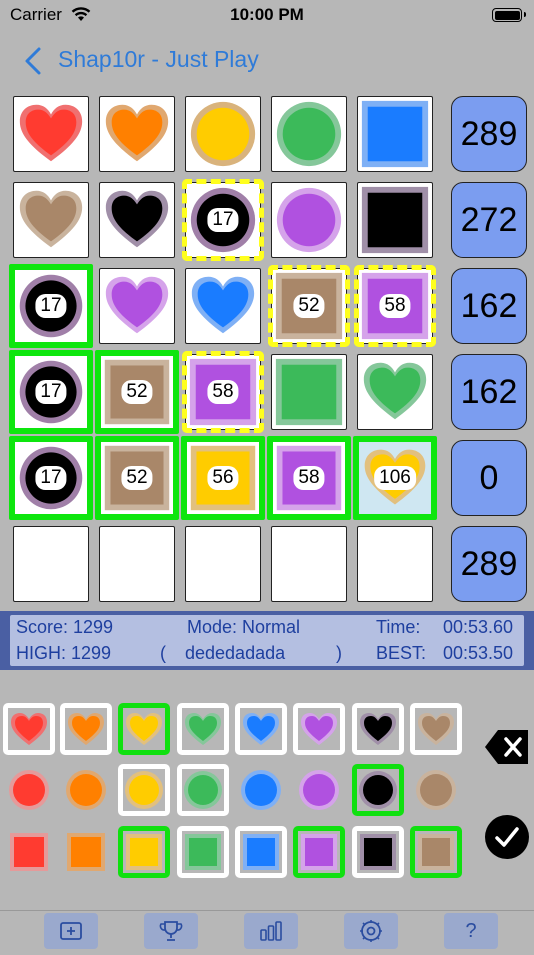 Image resolution: width=534 pixels, height=955 pixels. What do you see at coordinates (507, 747) in the screenshot?
I see `delete-icon` at bounding box center [507, 747].